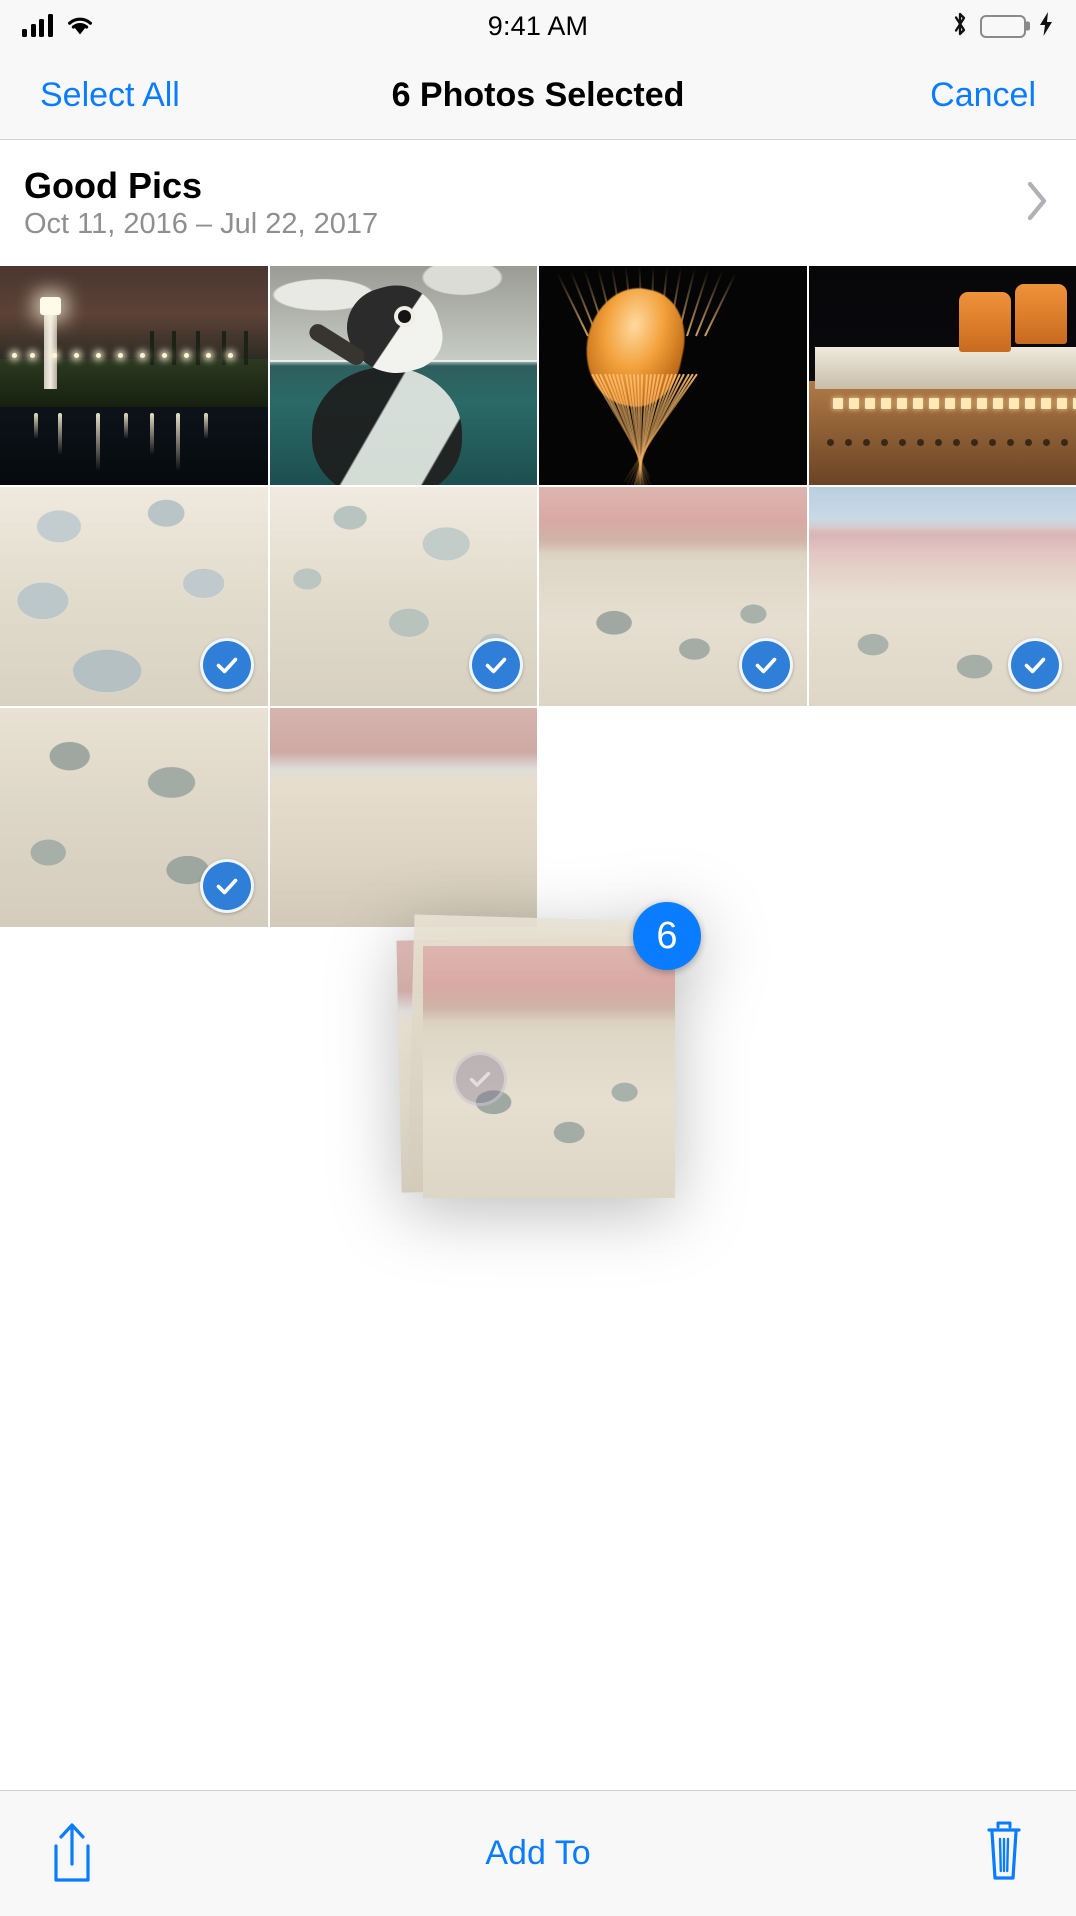 The width and height of the screenshot is (1076, 1916). I want to click on wifi-icon, so click(80, 26).